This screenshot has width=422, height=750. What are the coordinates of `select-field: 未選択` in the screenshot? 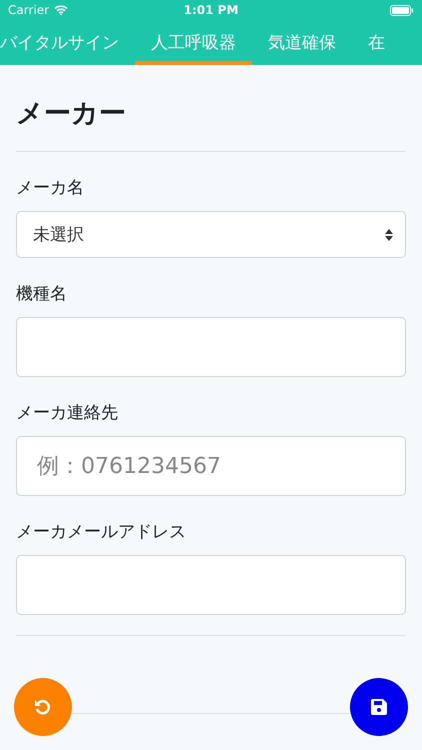 It's located at (211, 234).